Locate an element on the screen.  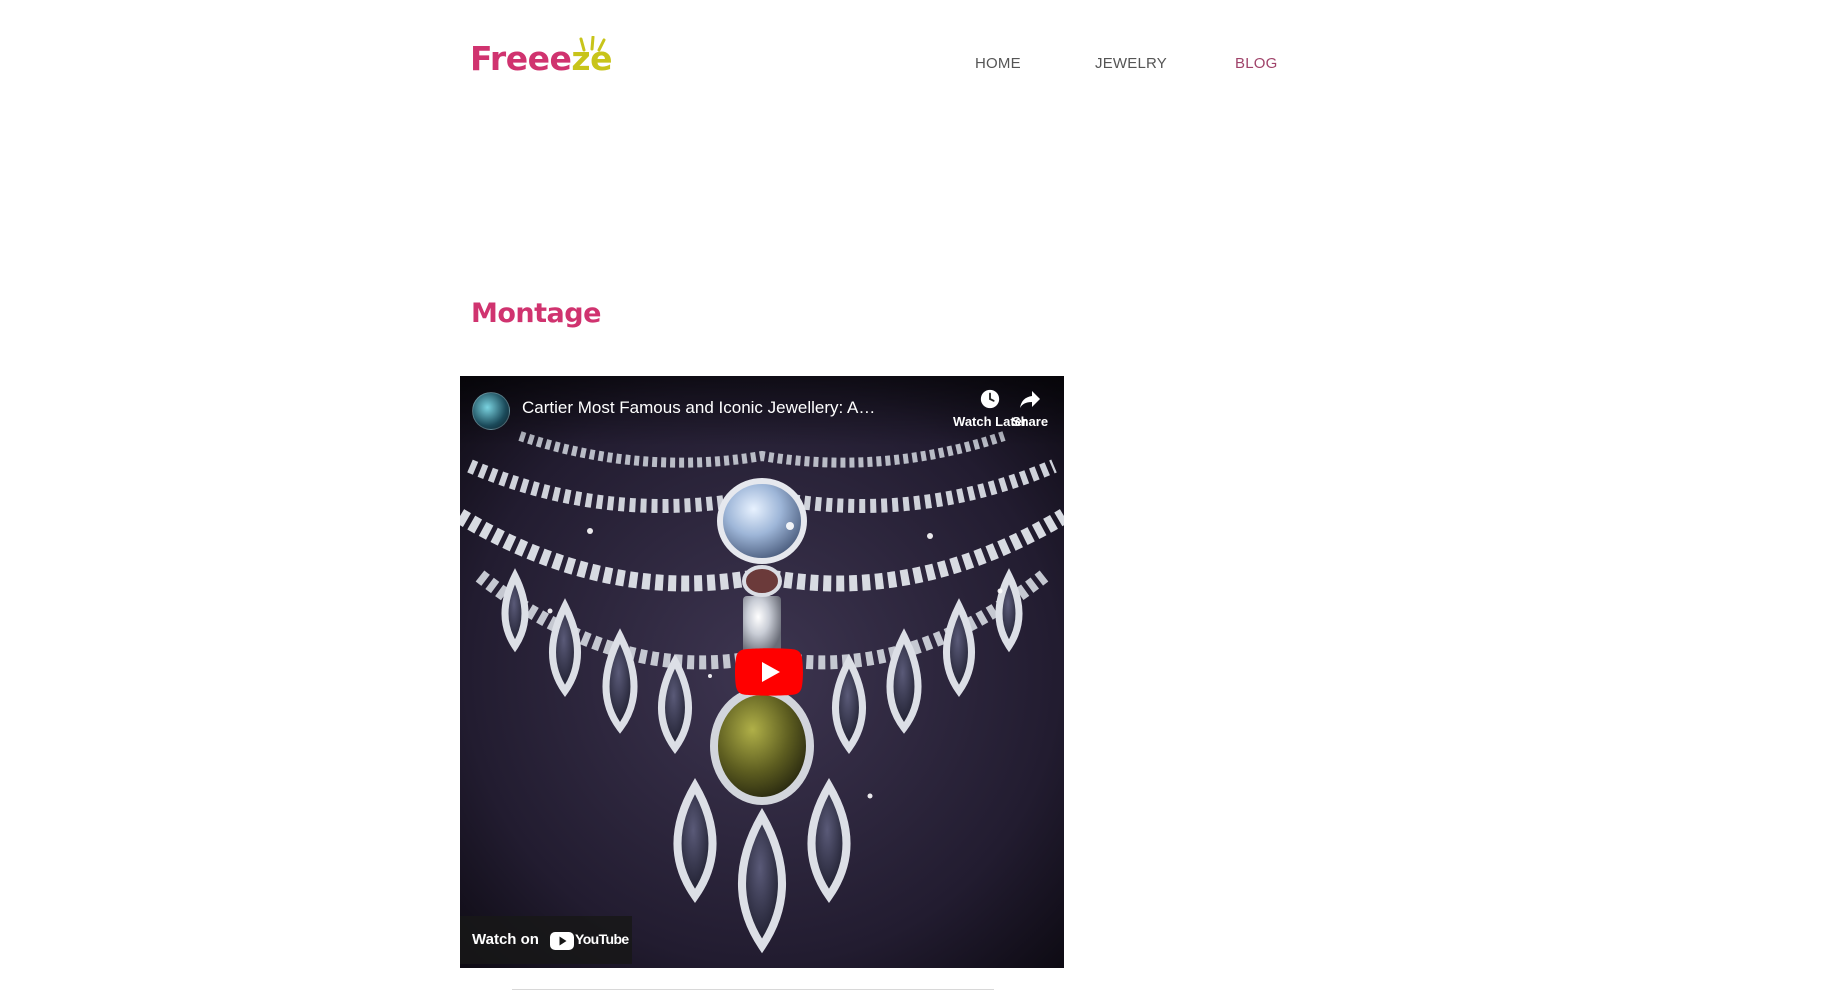
youtube-wordmark: YouTube is located at coordinates (602, 939).